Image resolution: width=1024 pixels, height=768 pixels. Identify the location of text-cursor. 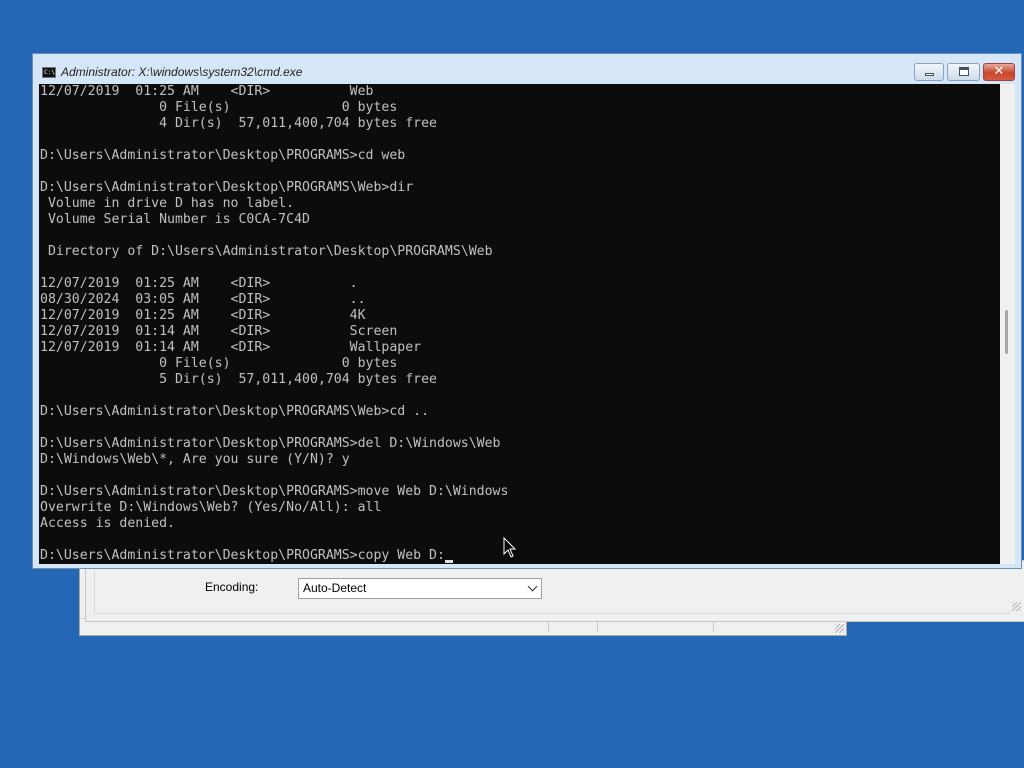
(448, 561).